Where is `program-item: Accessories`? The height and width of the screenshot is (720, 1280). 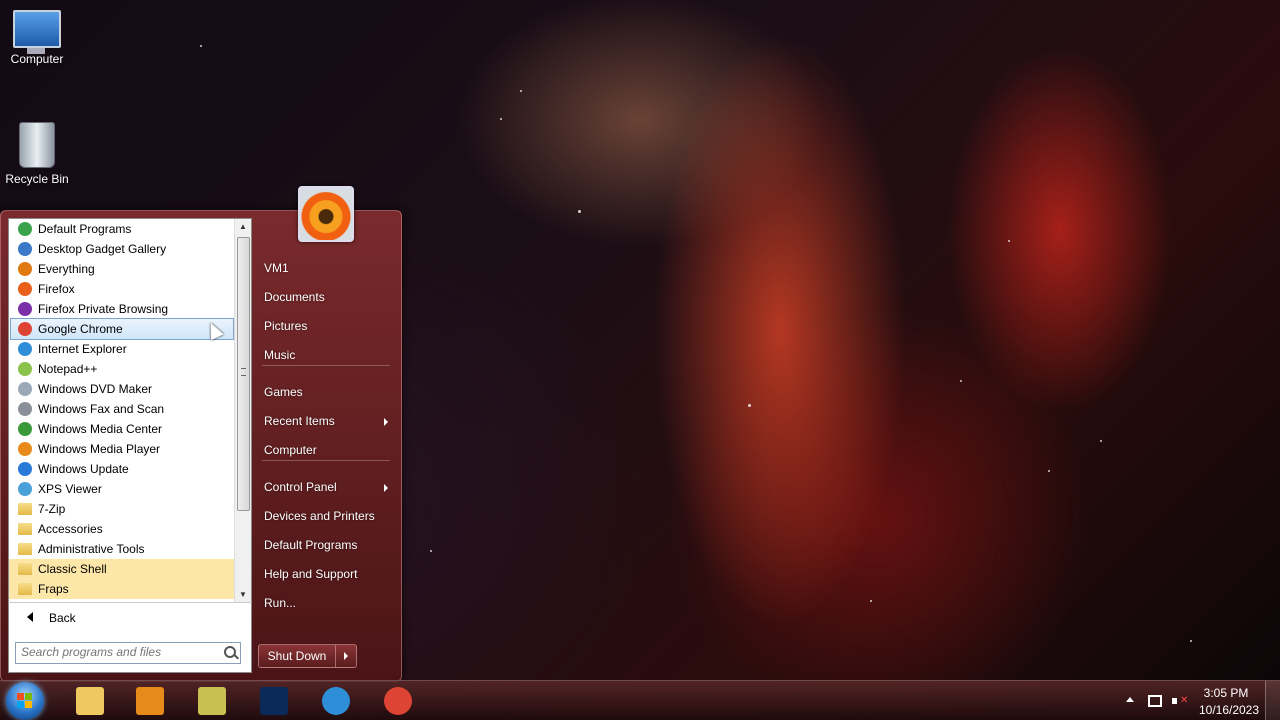 program-item: Accessories is located at coordinates (122, 529).